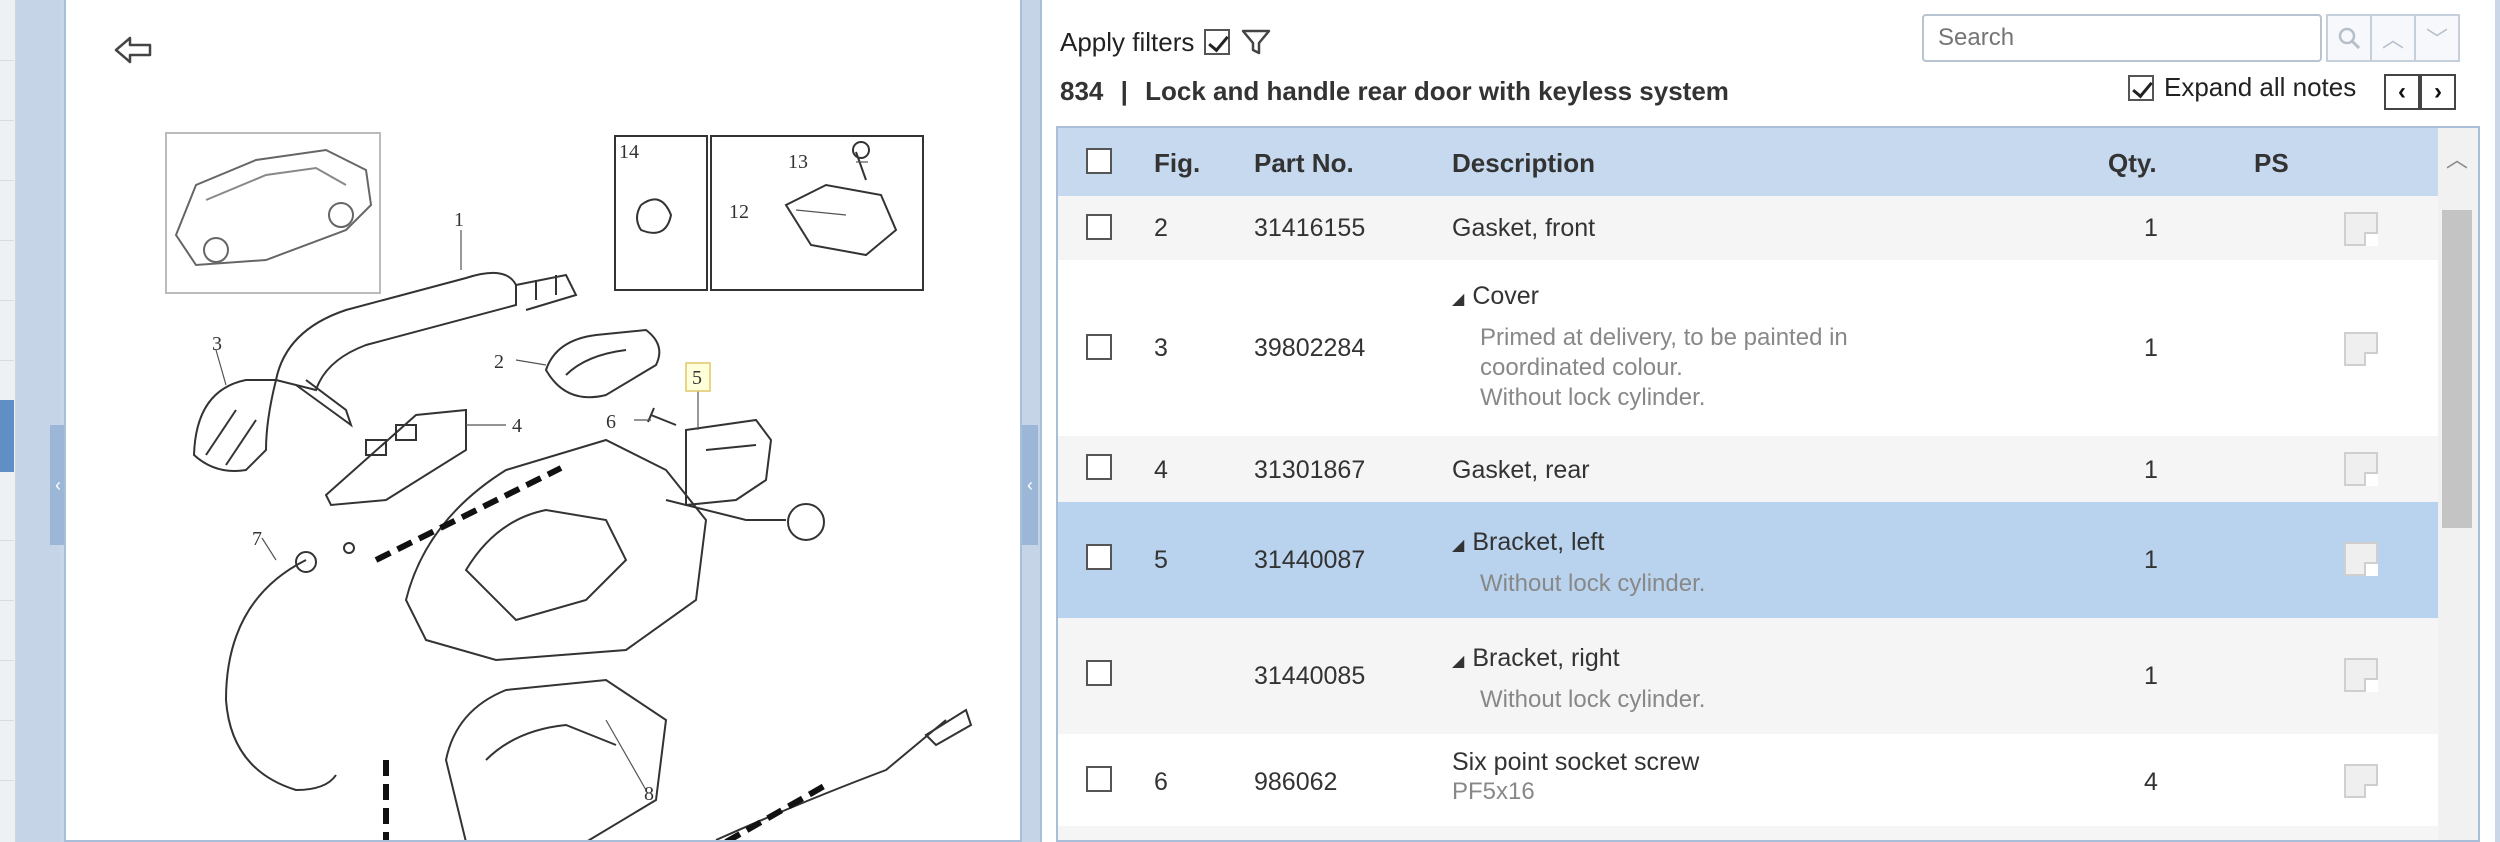 This screenshot has width=2500, height=842. I want to click on description-text: Bracket, left, so click(1538, 542).